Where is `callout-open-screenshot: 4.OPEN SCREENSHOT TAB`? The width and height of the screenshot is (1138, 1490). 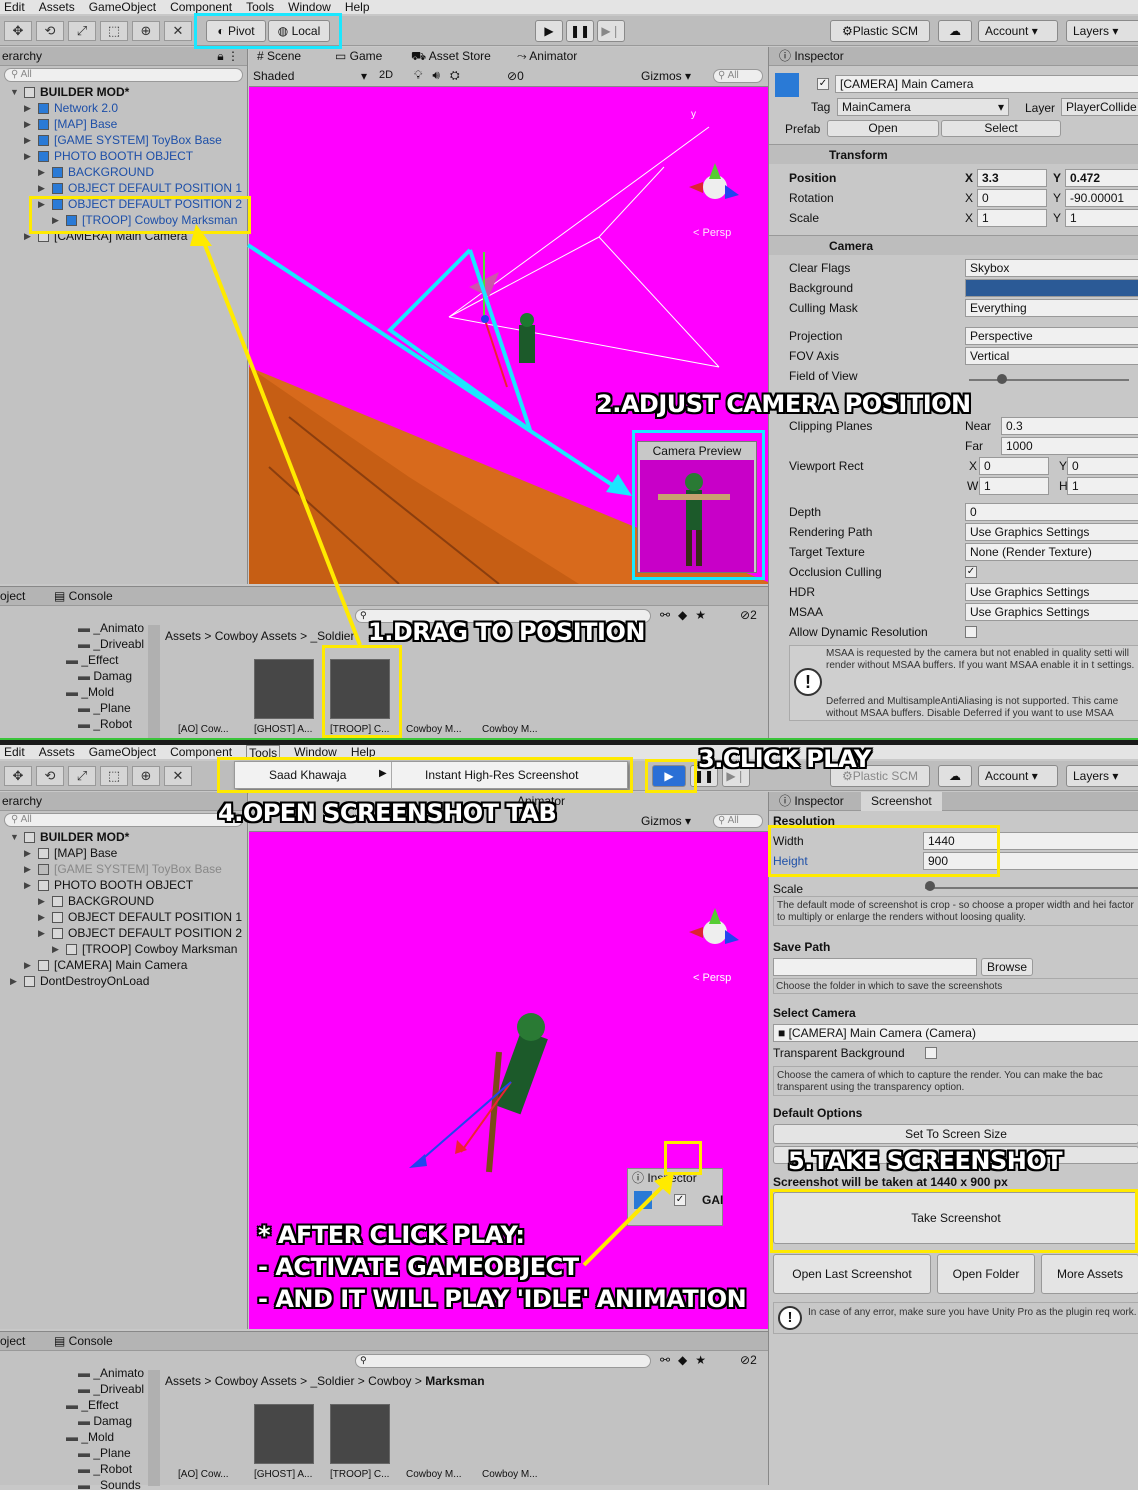 callout-open-screenshot: 4.OPEN SCREENSHOT TAB is located at coordinates (387, 813).